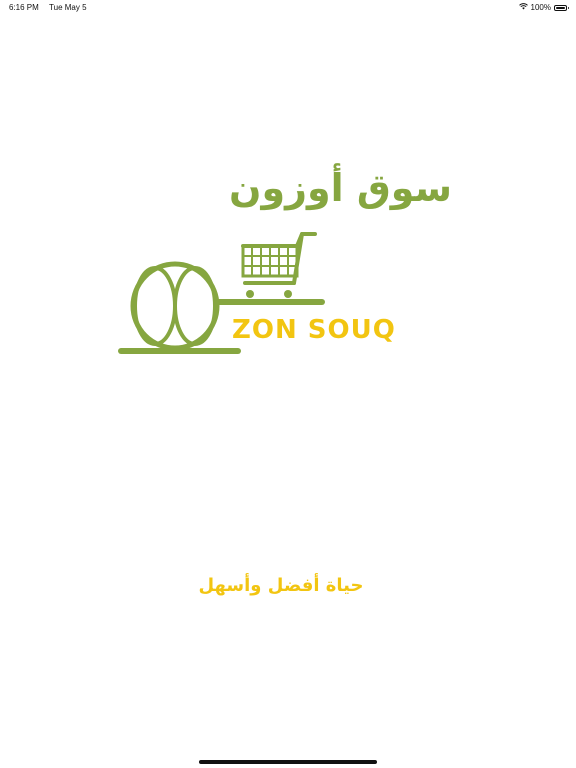  What do you see at coordinates (24, 7) in the screenshot?
I see `status-time: 6:16 PM` at bounding box center [24, 7].